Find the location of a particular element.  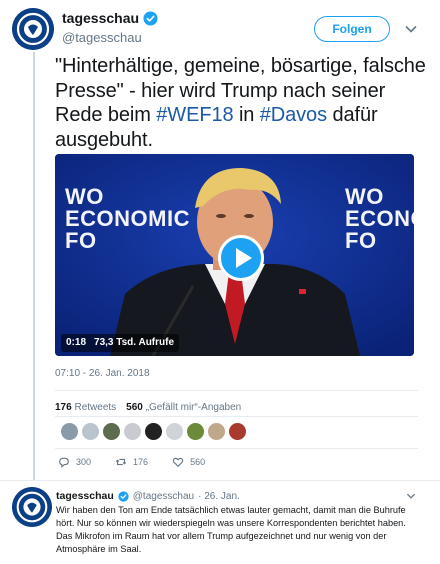

reply-count: 300 is located at coordinates (84, 462).